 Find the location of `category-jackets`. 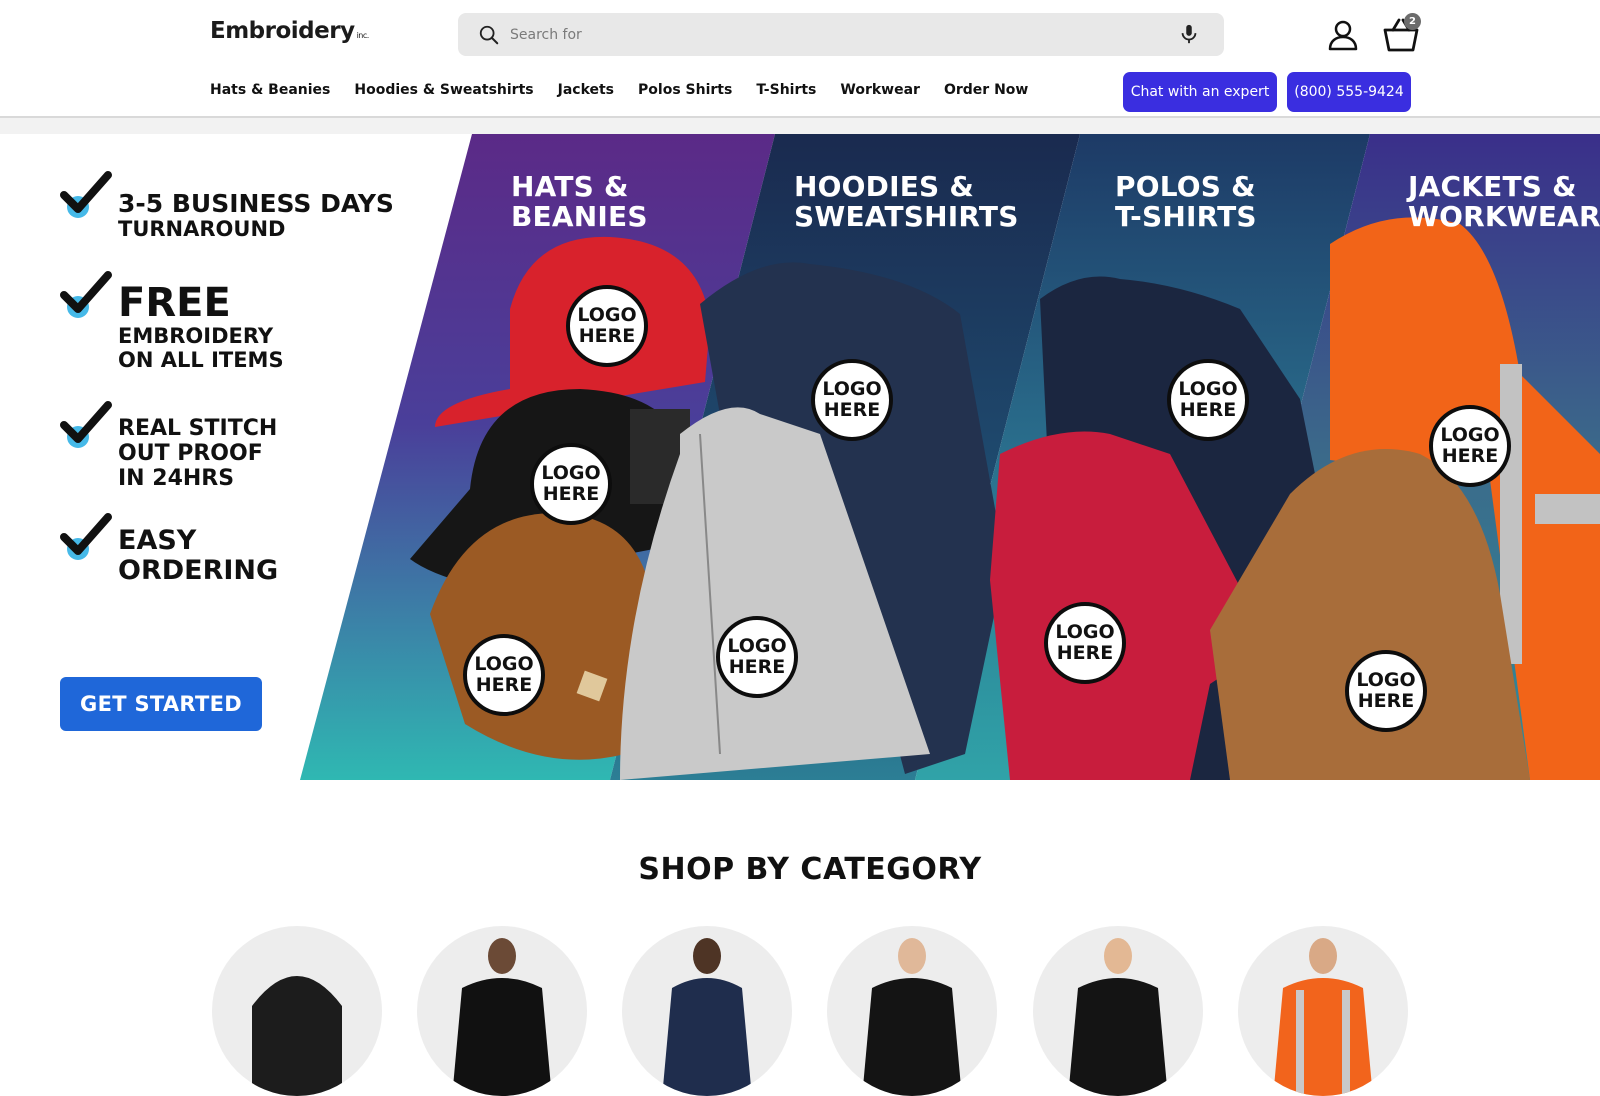

category-jackets is located at coordinates (707, 1011).